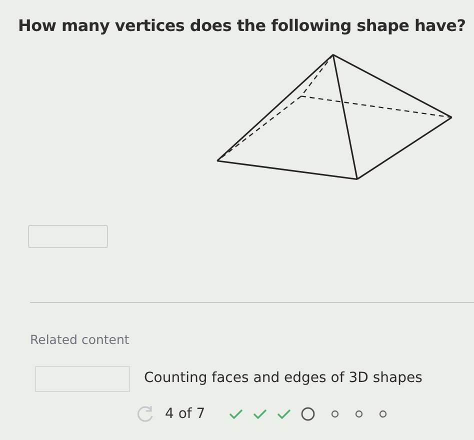 The image size is (474, 440). Describe the element at coordinates (80, 340) in the screenshot. I see `section-heading: Related content` at that location.